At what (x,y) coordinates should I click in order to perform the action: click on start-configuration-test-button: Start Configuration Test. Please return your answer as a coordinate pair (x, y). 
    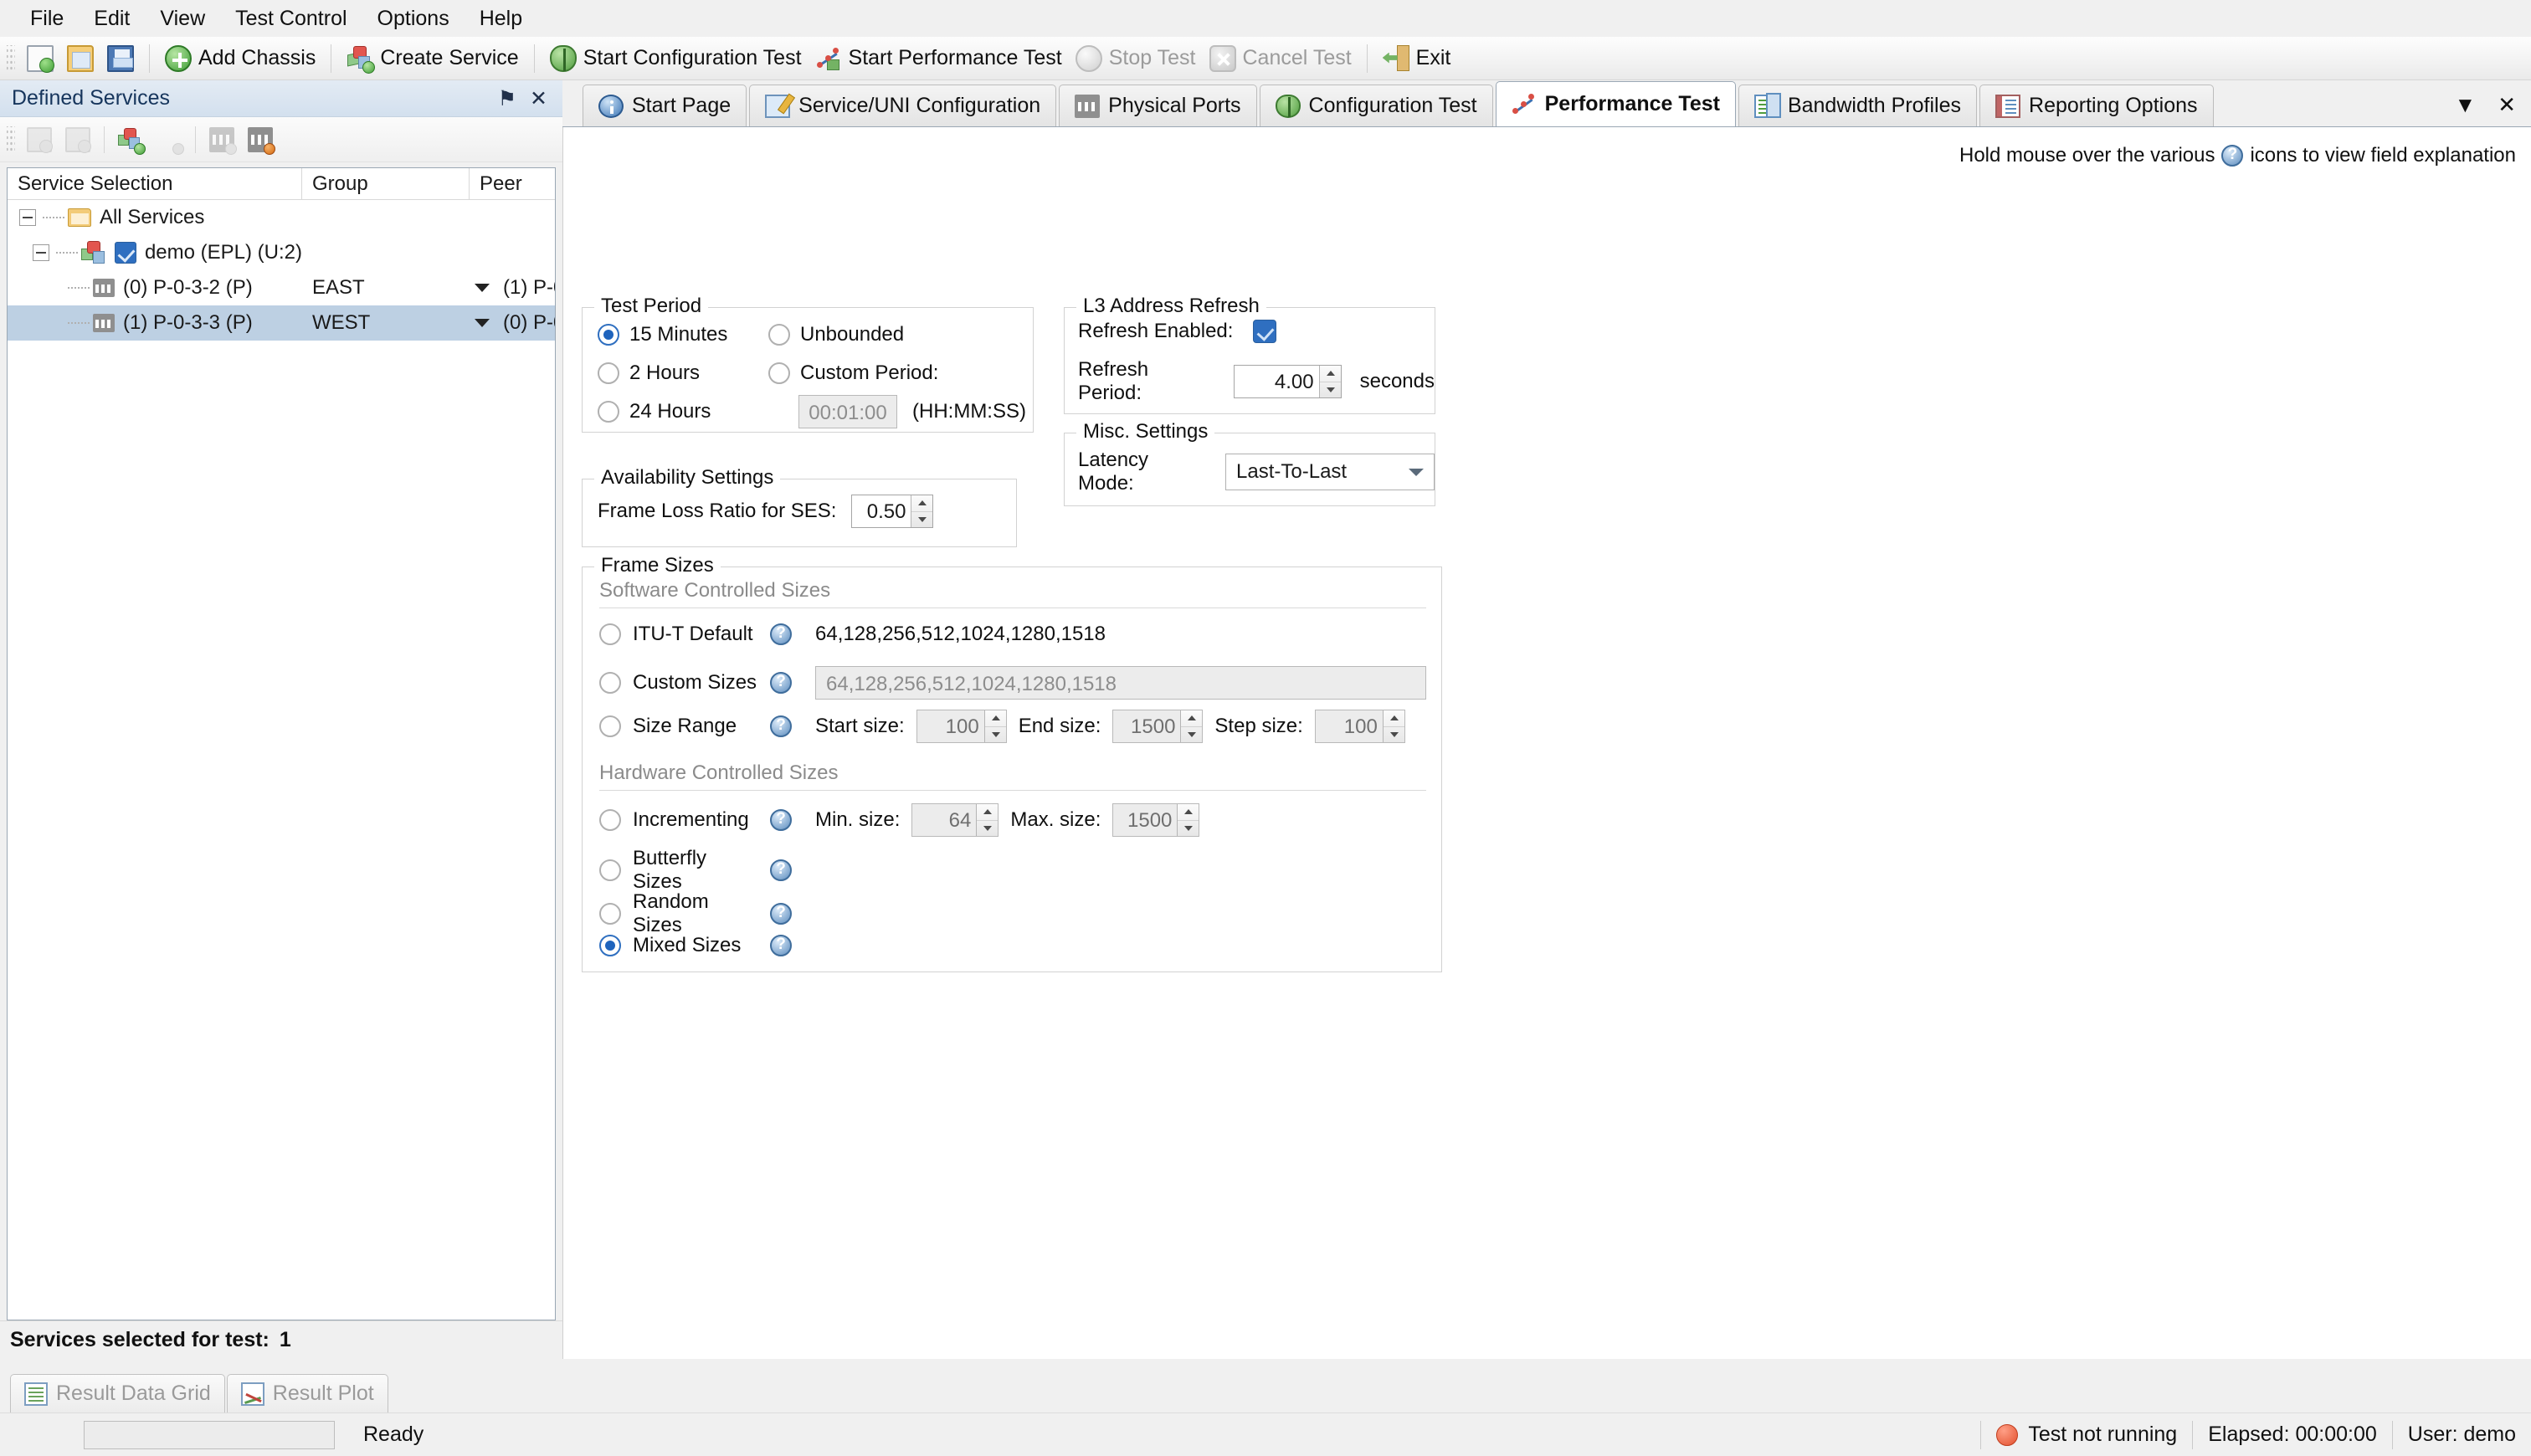
    Looking at the image, I should click on (676, 58).